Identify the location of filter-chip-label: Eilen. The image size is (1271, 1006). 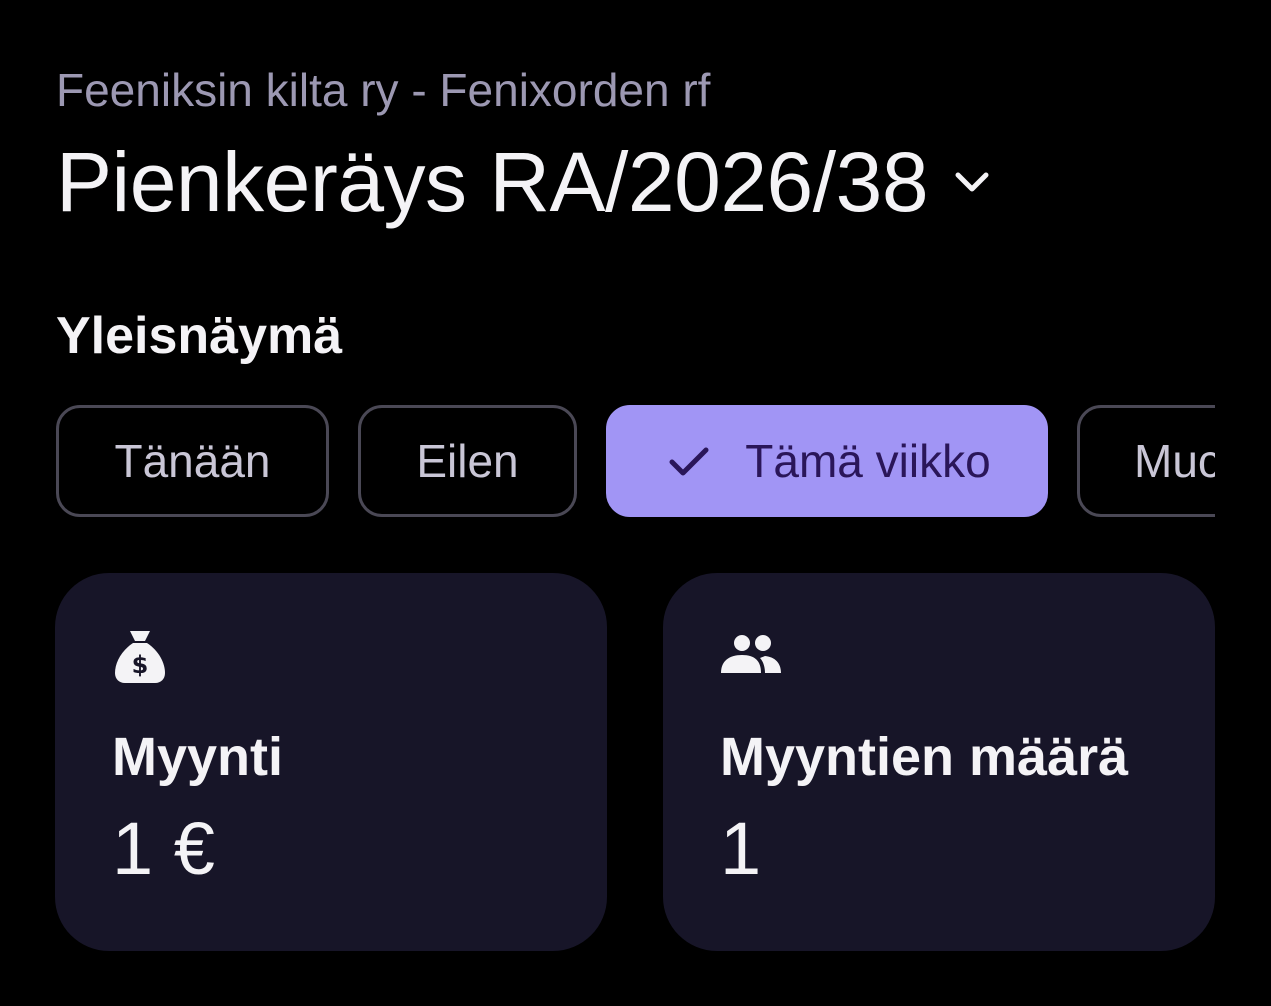
(467, 461).